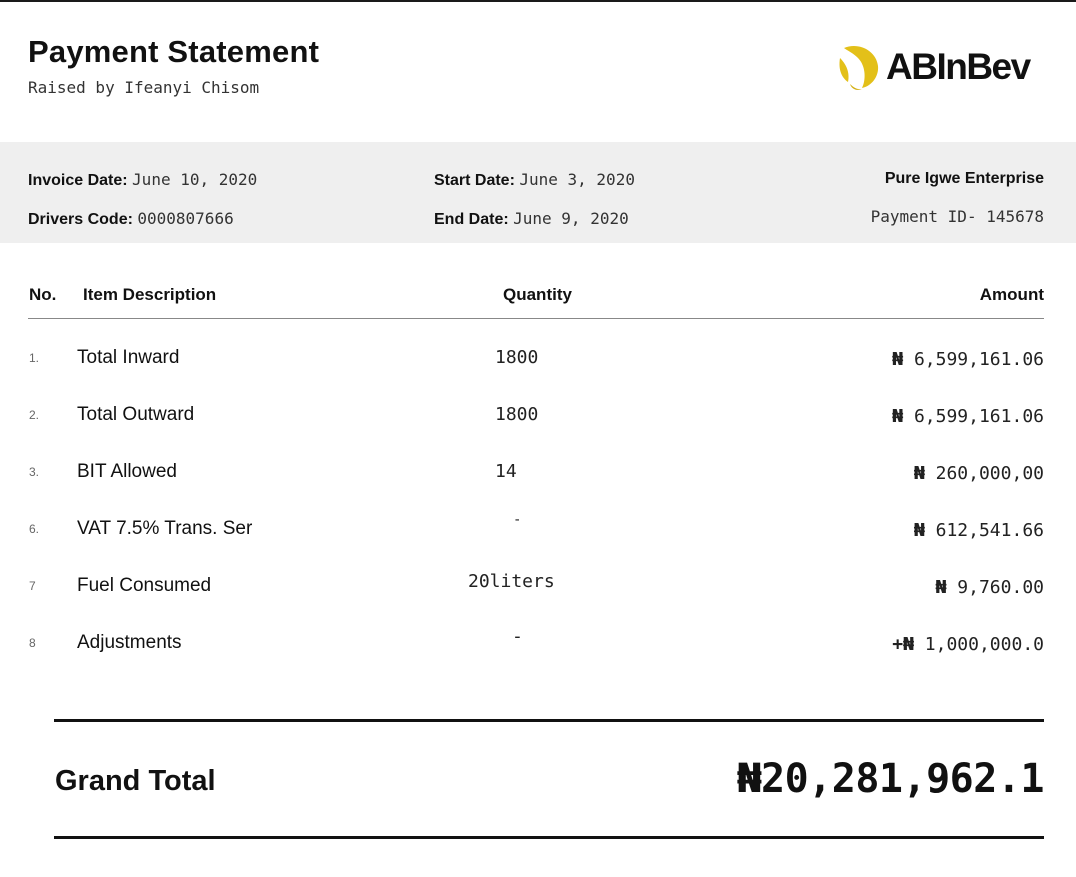  Describe the element at coordinates (185, 218) in the screenshot. I see `drivers-code-value: 0000807666` at that location.